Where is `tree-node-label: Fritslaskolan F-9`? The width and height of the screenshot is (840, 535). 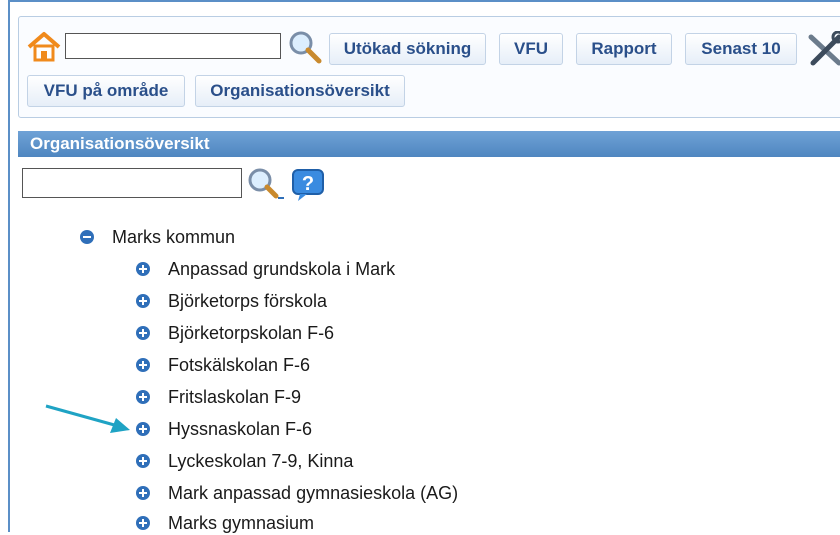 tree-node-label: Fritslaskolan F-9 is located at coordinates (234, 397).